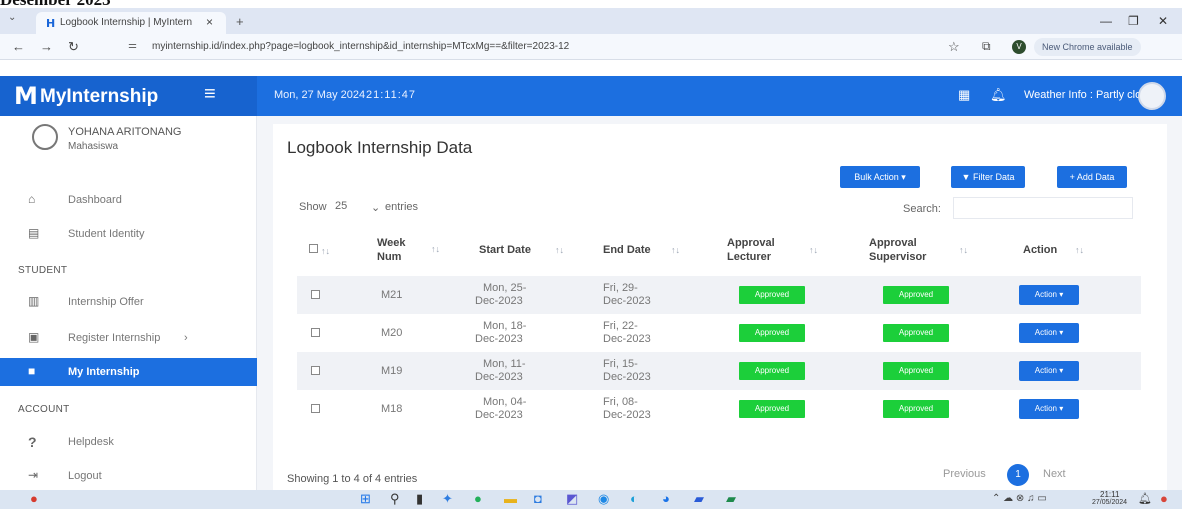 The image size is (1182, 509). What do you see at coordinates (538, 498) in the screenshot?
I see `store-icon: ◘` at bounding box center [538, 498].